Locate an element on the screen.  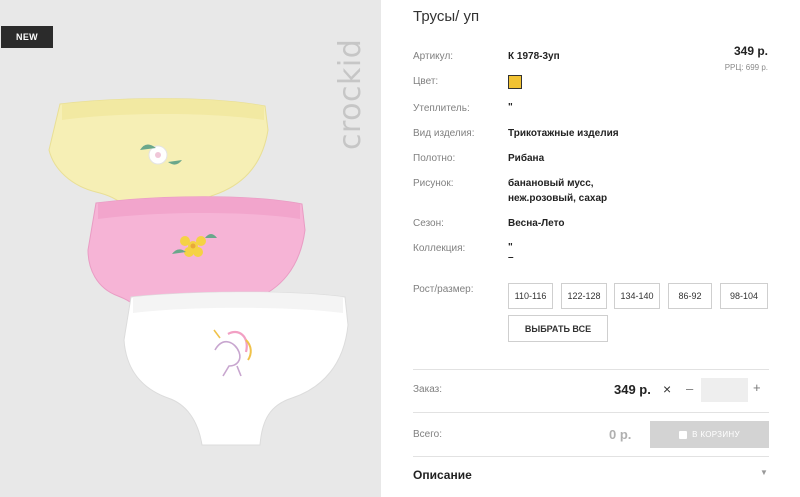
fabric-label: Полотно: is located at coordinates (434, 158).